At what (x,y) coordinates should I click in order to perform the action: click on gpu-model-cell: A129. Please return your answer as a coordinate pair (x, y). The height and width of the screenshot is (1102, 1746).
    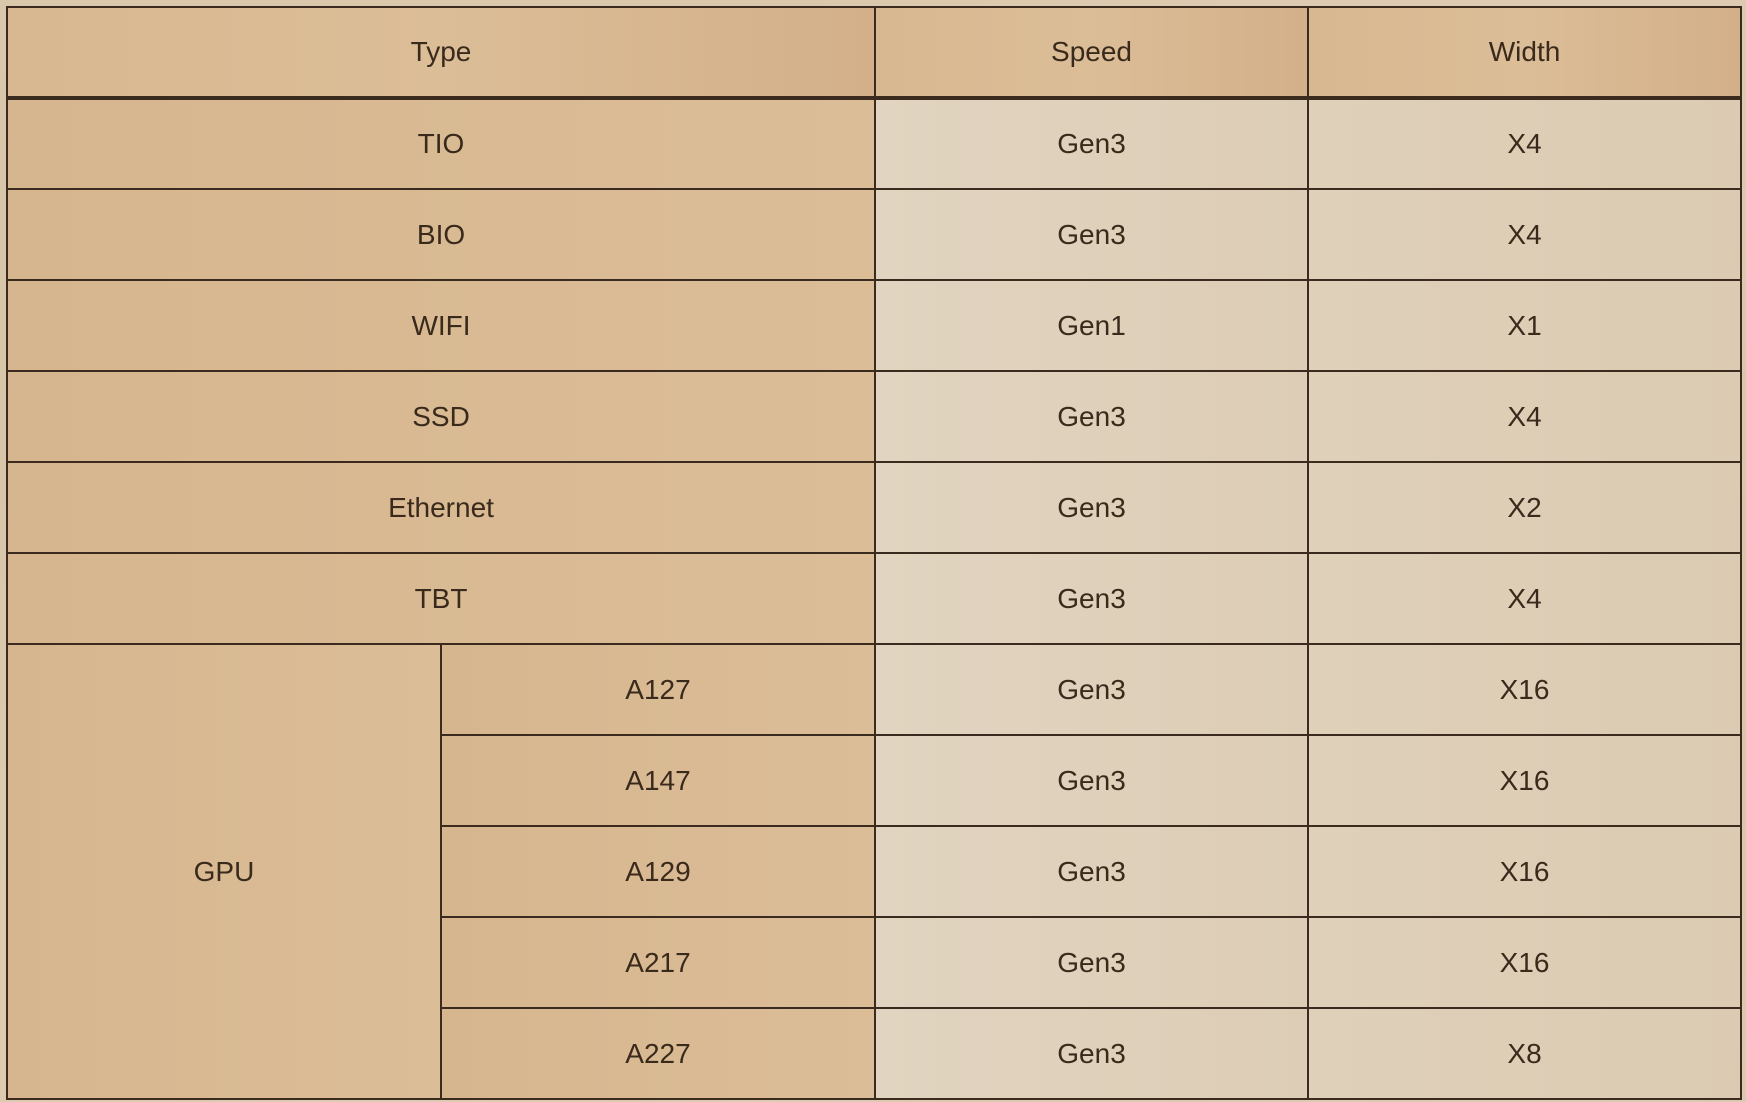
    Looking at the image, I should click on (658, 871).